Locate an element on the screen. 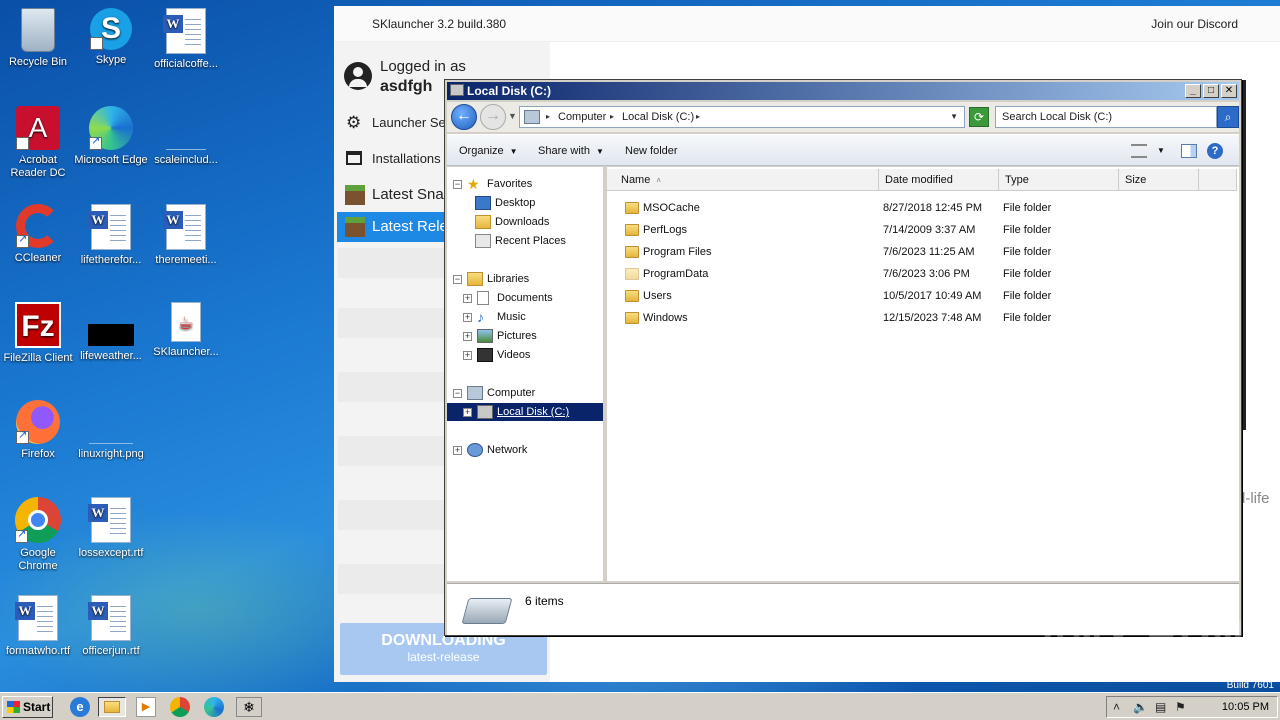 The width and height of the screenshot is (1280, 720). desktop-icon-firefox: Firefox is located at coordinates (38, 430).